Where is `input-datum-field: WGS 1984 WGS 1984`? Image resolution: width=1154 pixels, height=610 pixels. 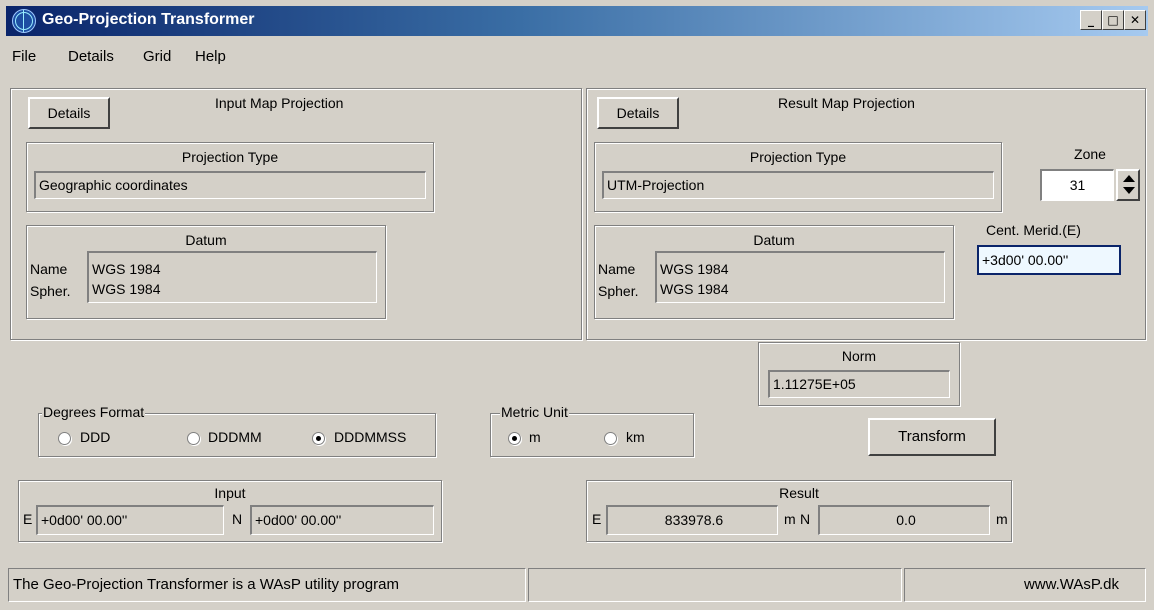
input-datum-field: WGS 1984 WGS 1984 is located at coordinates (232, 277).